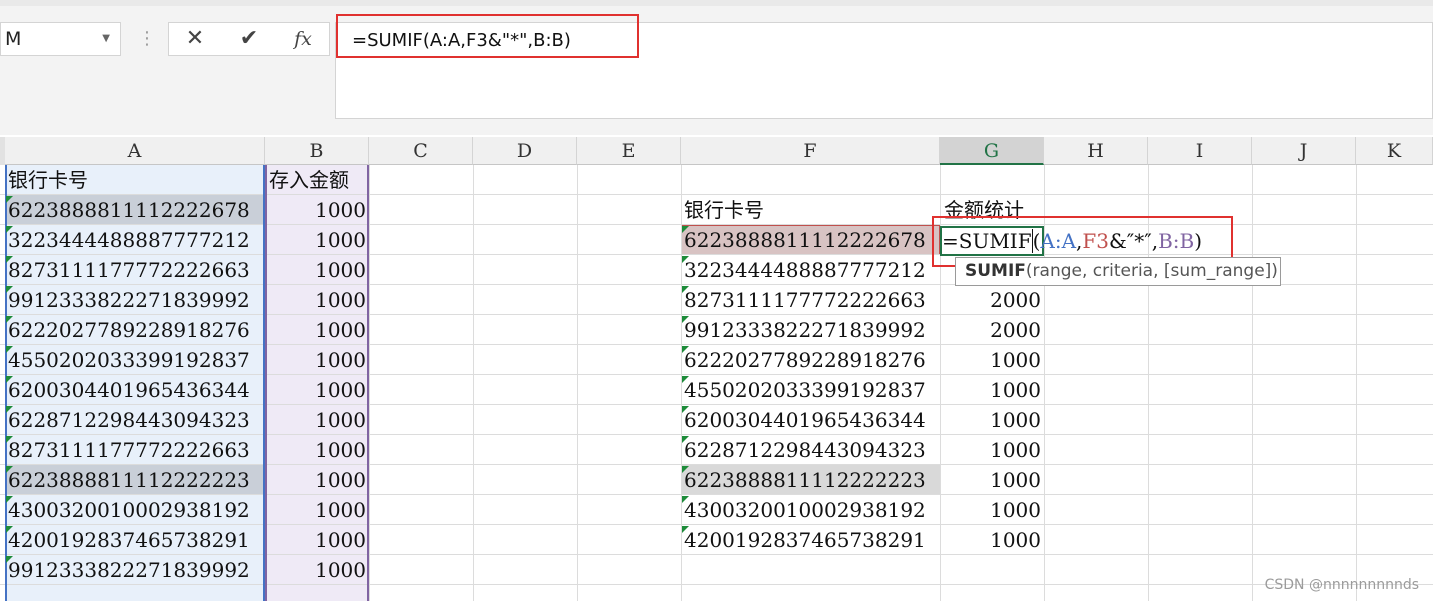  Describe the element at coordinates (135, 360) in the screenshot. I see `card-cell-a: 4550202033399192837` at that location.